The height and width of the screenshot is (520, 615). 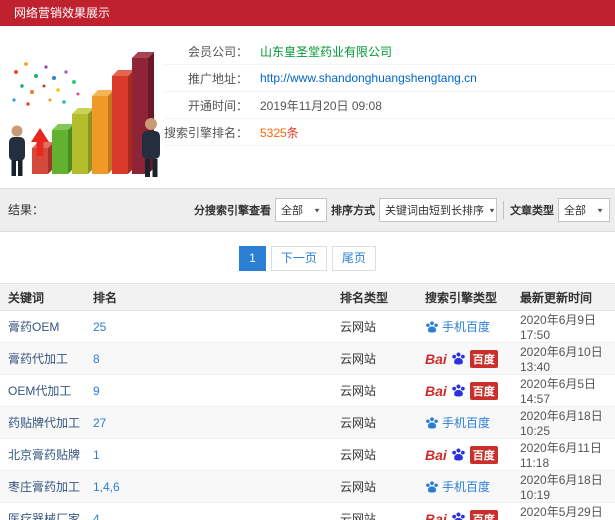 What do you see at coordinates (217, 105) in the screenshot?
I see `opened-label: 开通时间：` at bounding box center [217, 105].